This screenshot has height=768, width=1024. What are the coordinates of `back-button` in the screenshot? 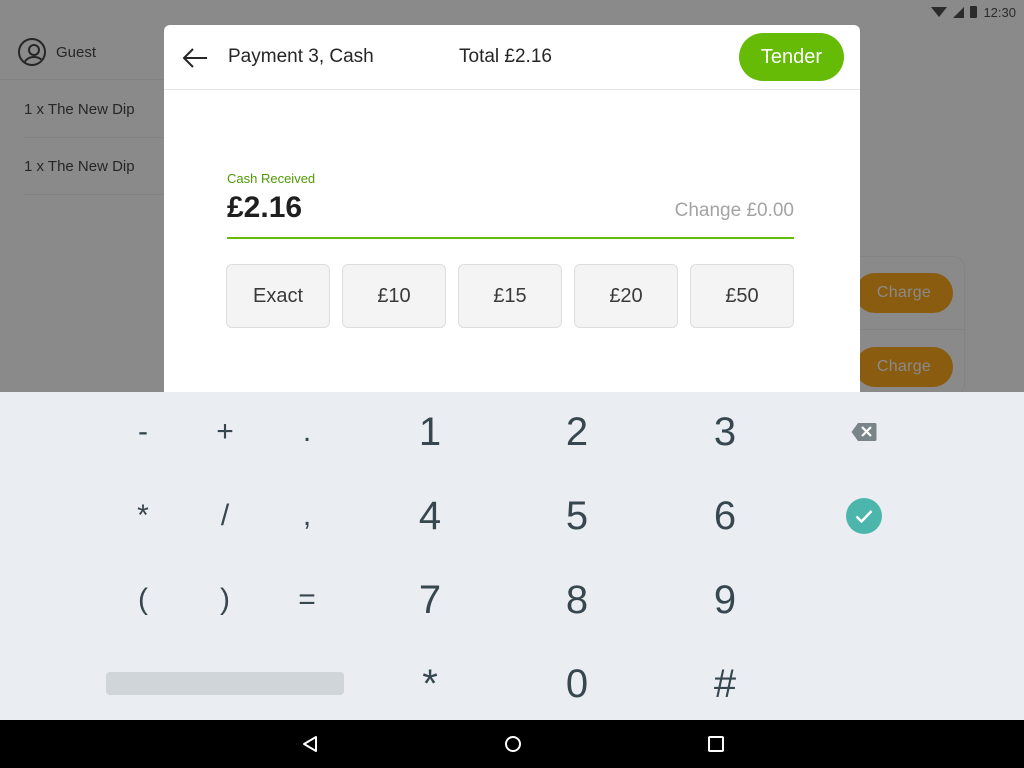 It's located at (195, 58).